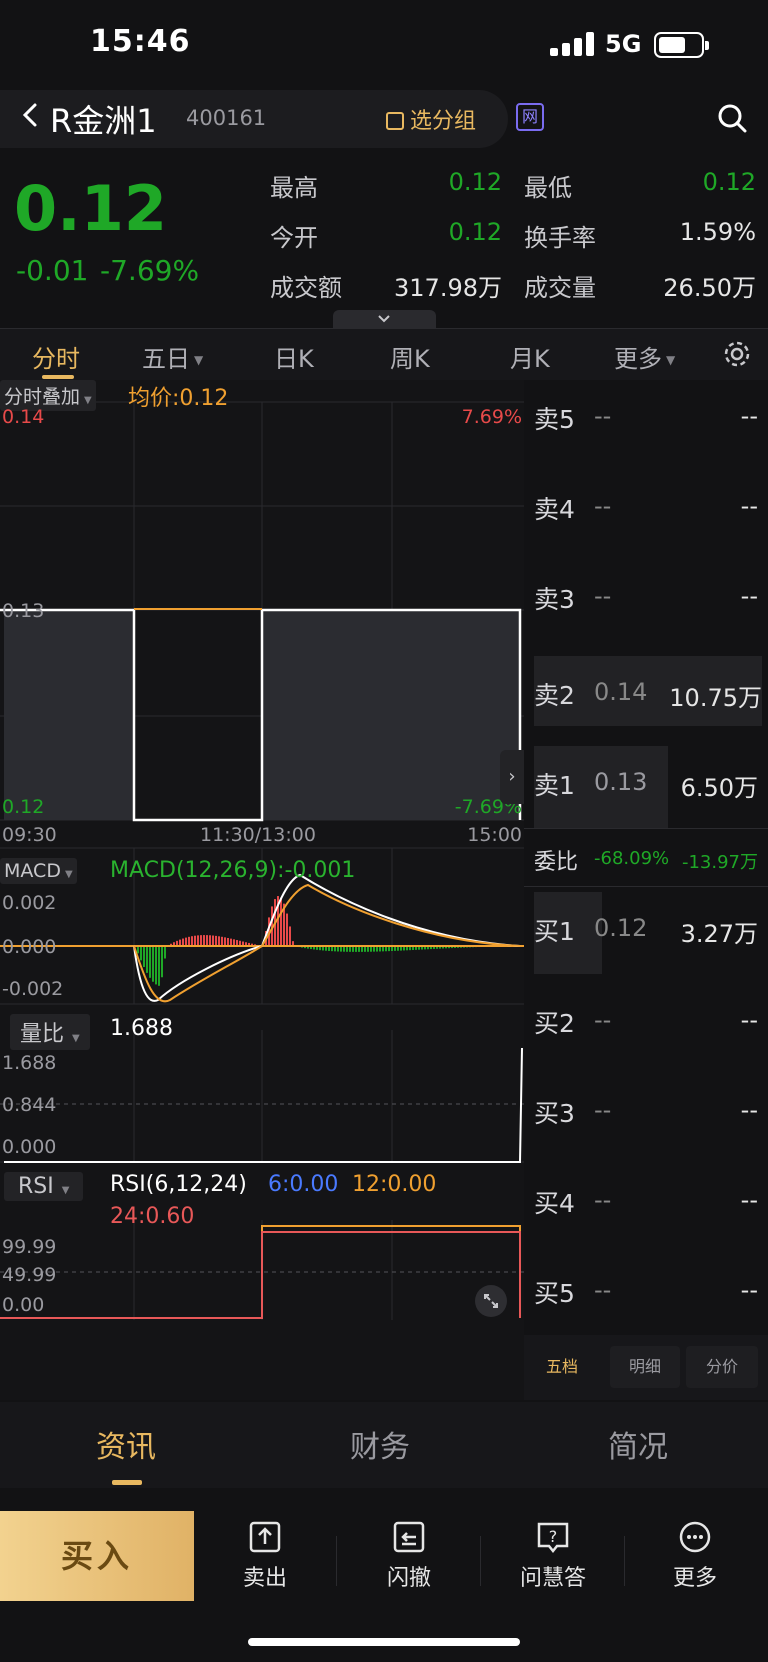 Image resolution: width=768 pixels, height=1662 pixels. Describe the element at coordinates (29, 1247) in the screenshot. I see `rsi-tick: 99.99` at that location.